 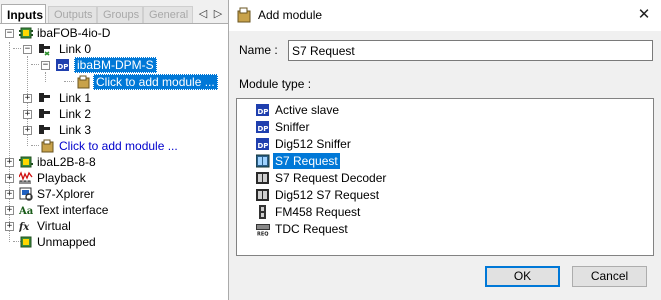 What do you see at coordinates (114, 178) in the screenshot?
I see `tree-node-playback: + Playback` at bounding box center [114, 178].